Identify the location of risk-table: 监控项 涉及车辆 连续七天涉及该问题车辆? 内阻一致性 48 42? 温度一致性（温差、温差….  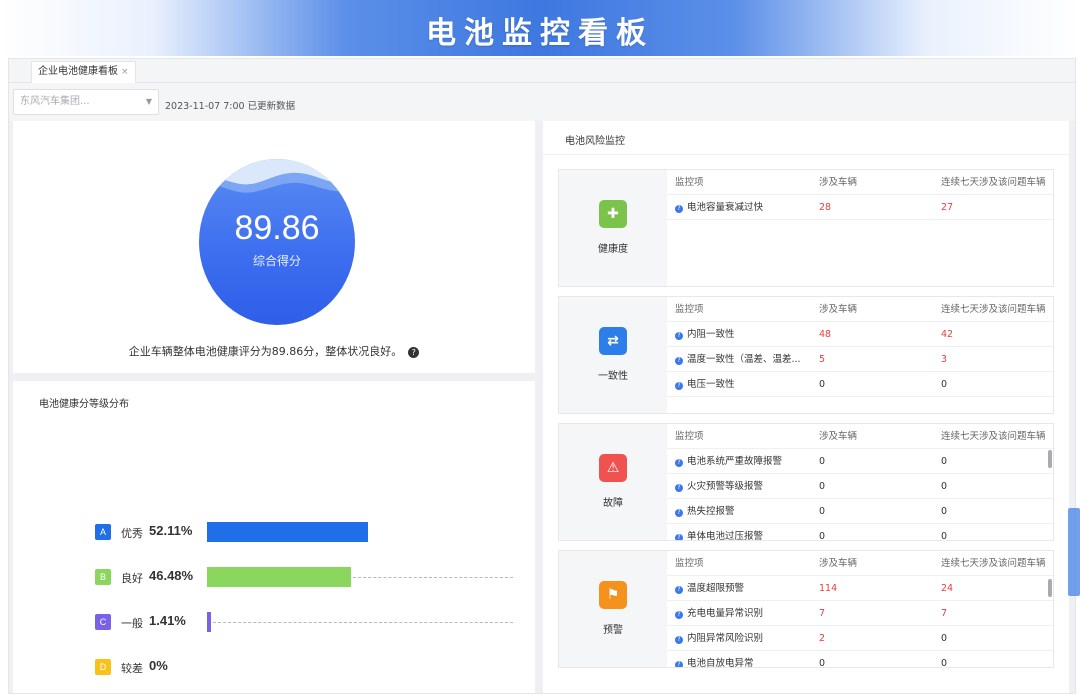
(860, 355).